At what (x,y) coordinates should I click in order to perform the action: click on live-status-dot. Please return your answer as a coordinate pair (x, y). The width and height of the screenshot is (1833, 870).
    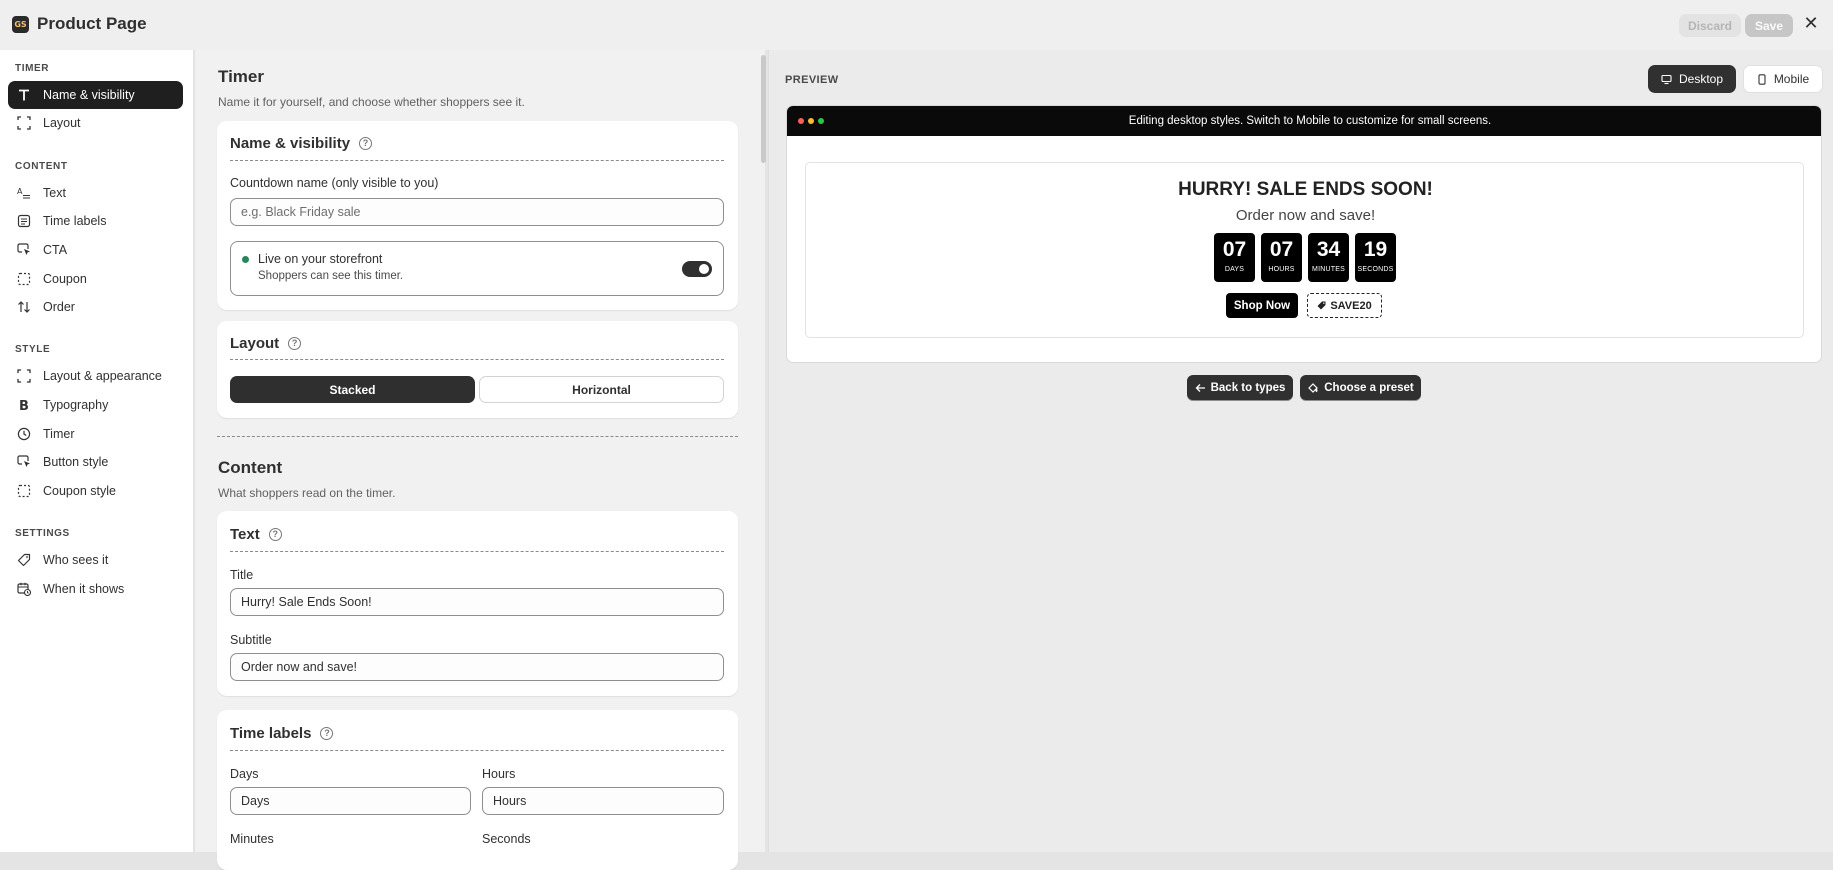
    Looking at the image, I should click on (245, 259).